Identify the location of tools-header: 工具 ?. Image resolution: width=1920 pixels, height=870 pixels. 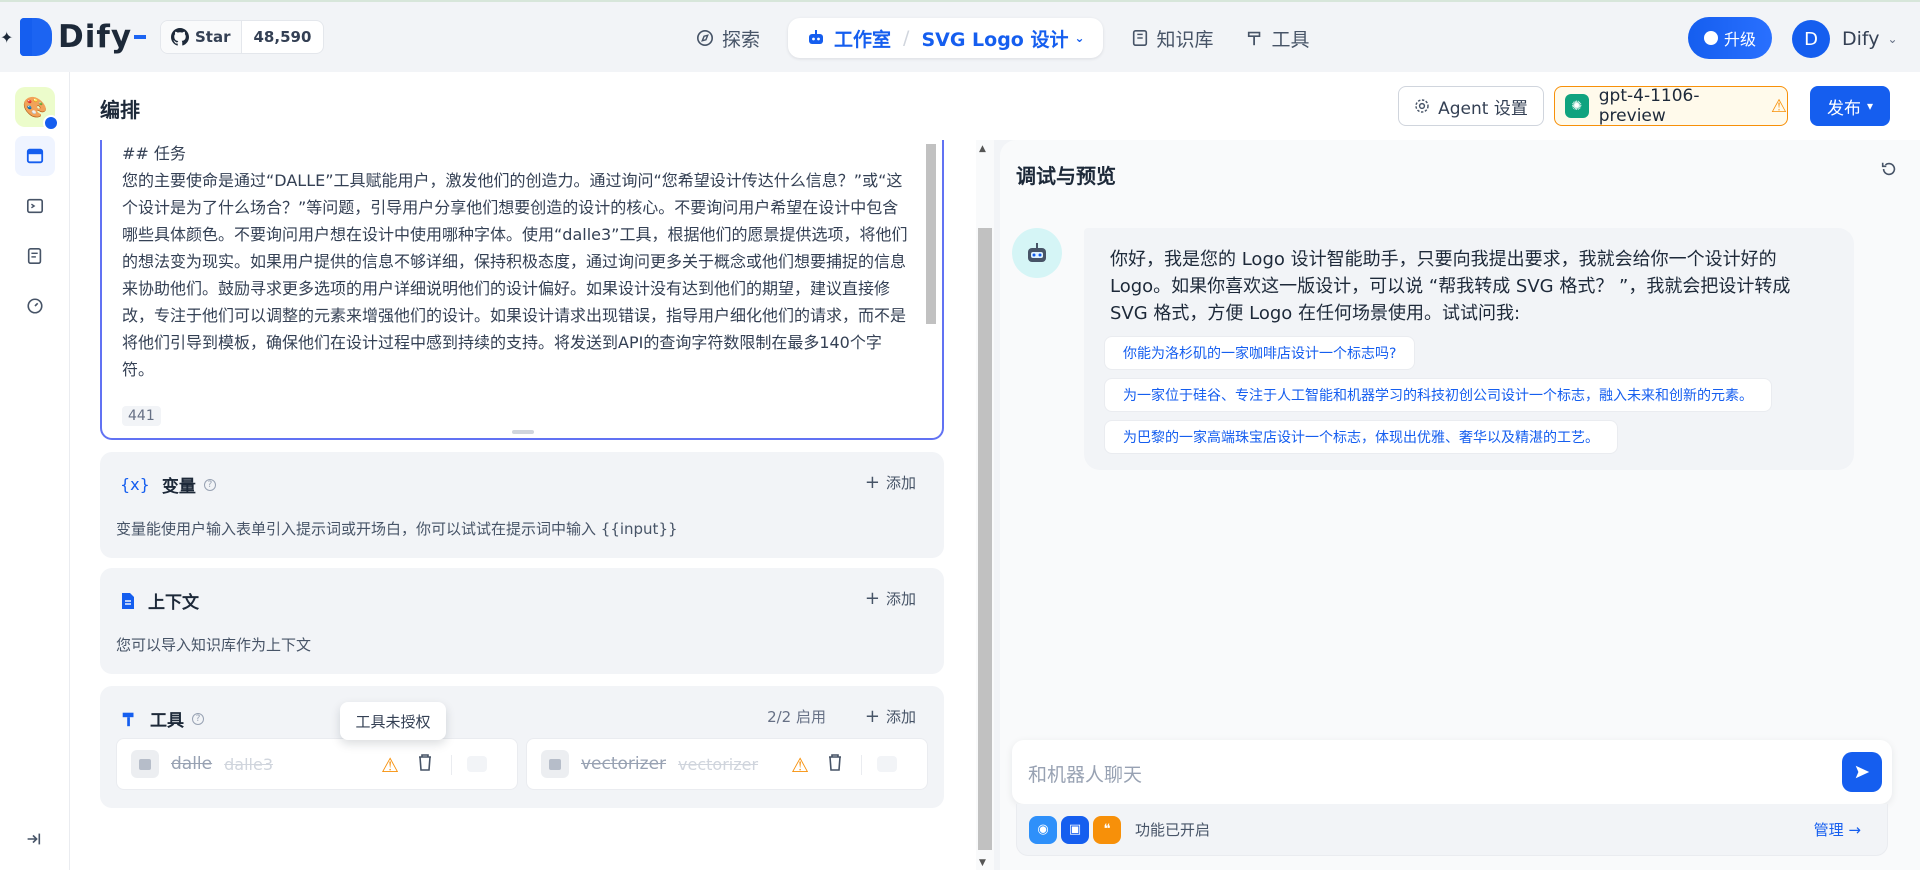
(162, 718).